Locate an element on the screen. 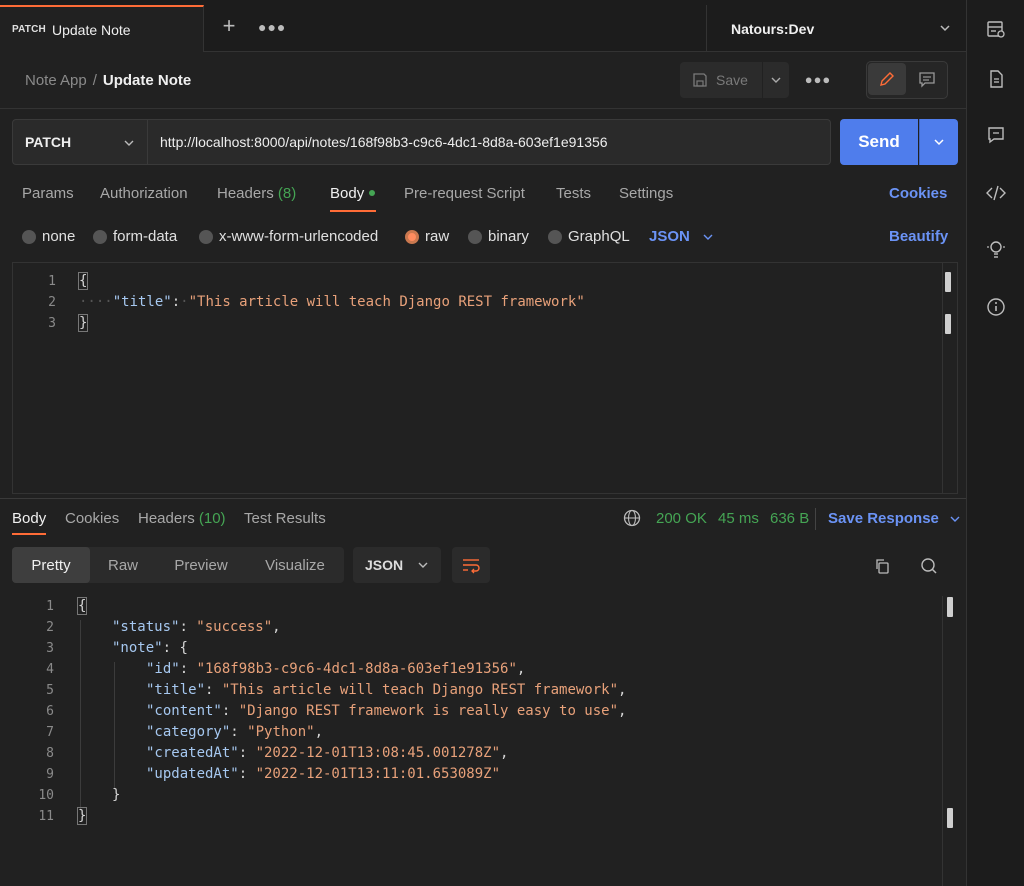  response-format-select: JSON is located at coordinates (397, 565).